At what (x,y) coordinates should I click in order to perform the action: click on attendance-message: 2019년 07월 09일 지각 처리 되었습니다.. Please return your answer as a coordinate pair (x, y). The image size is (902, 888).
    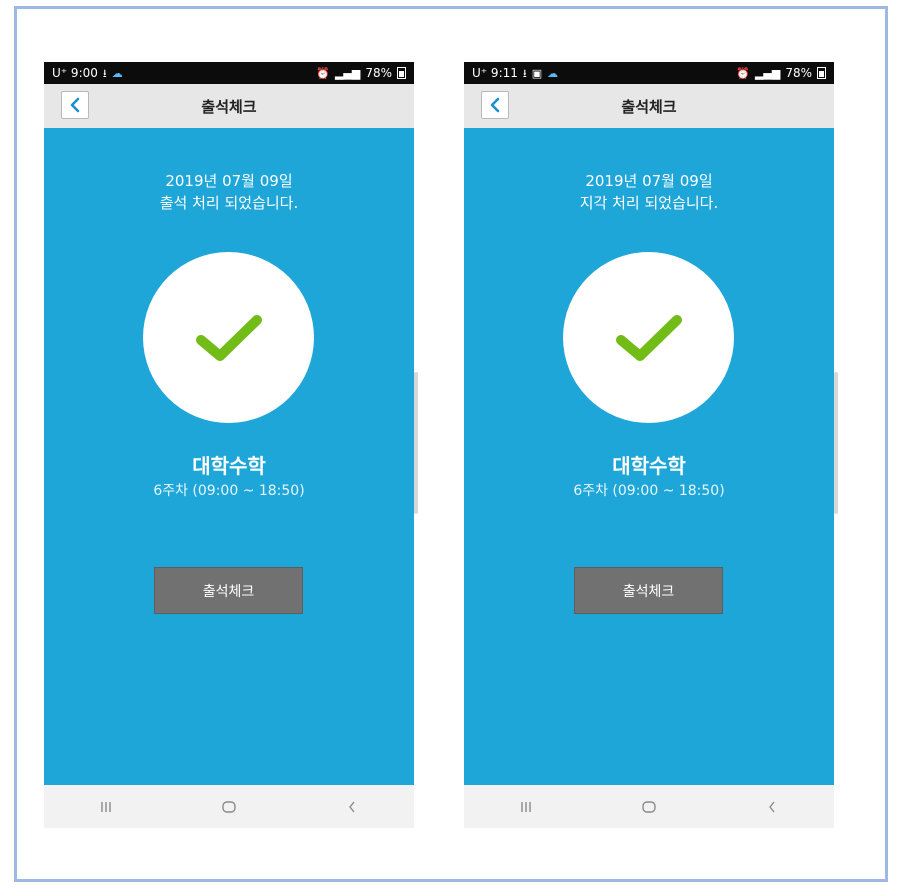
    Looking at the image, I should click on (649, 192).